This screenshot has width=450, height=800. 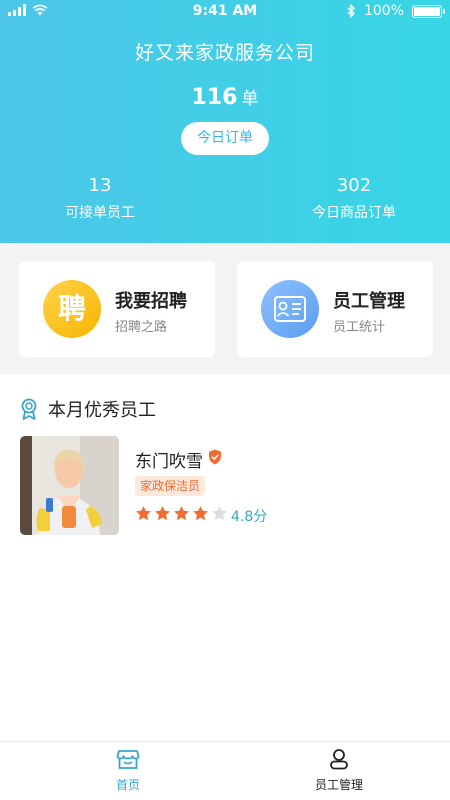 What do you see at coordinates (102, 410) in the screenshot?
I see `section-title: 本月优秀员工` at bounding box center [102, 410].